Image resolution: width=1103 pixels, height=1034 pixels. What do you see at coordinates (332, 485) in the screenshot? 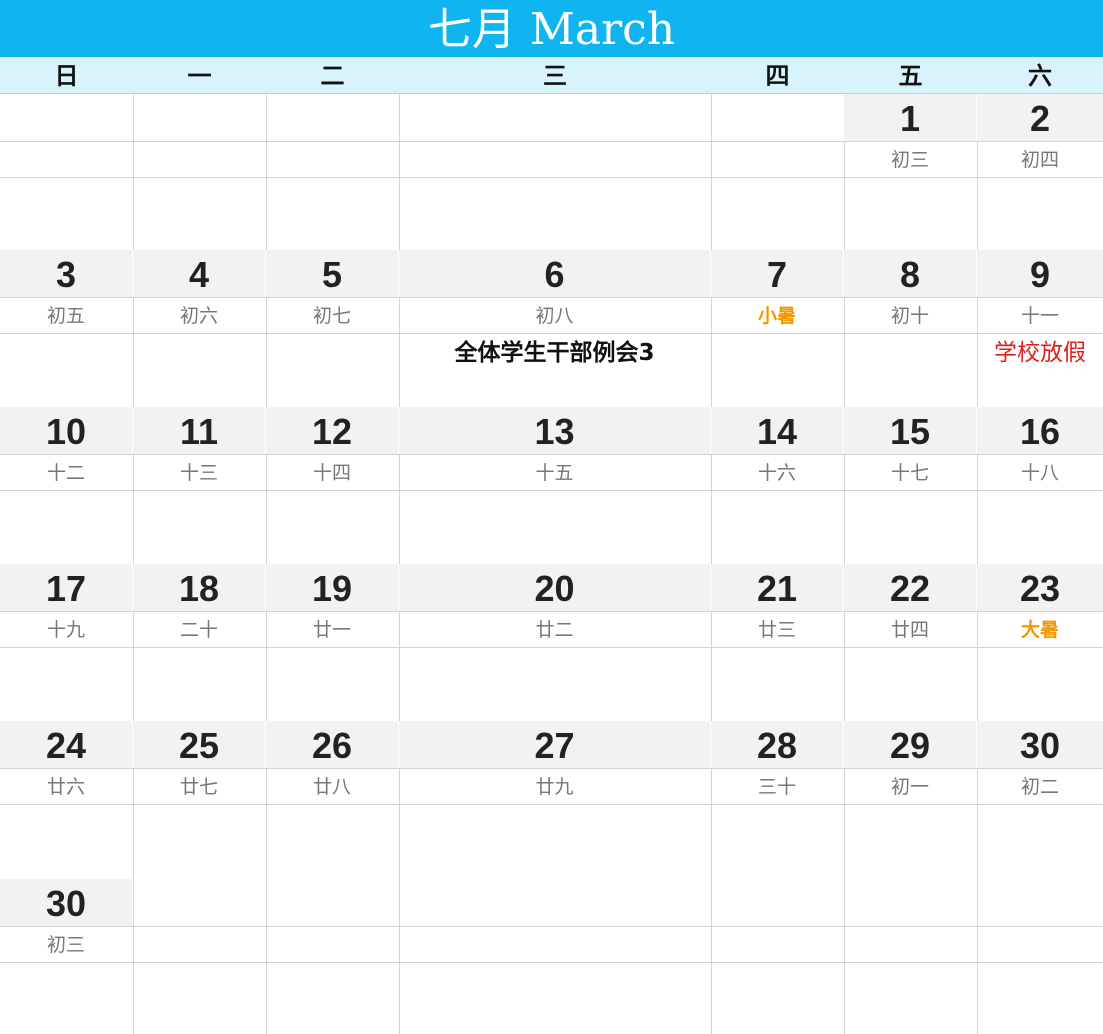
I see `day-cell: 12 十四` at bounding box center [332, 485].